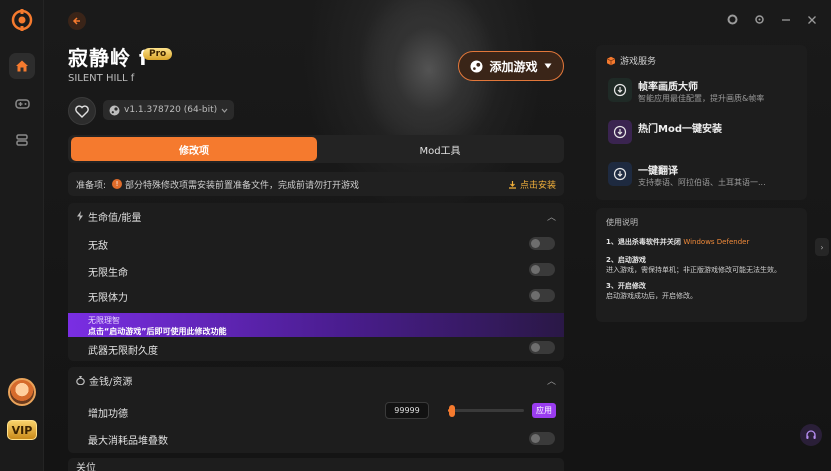  I want to click on guide-step-3-desc: 启动游戏成功后，开启修改。, so click(651, 296).